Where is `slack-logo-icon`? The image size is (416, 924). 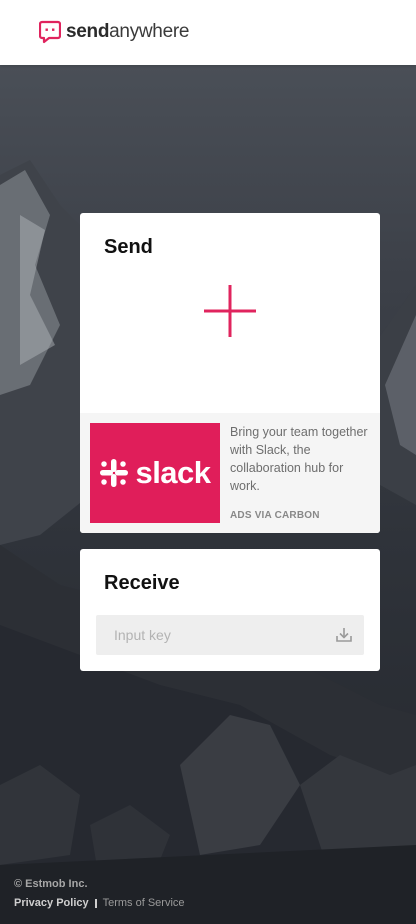 slack-logo-icon is located at coordinates (114, 473).